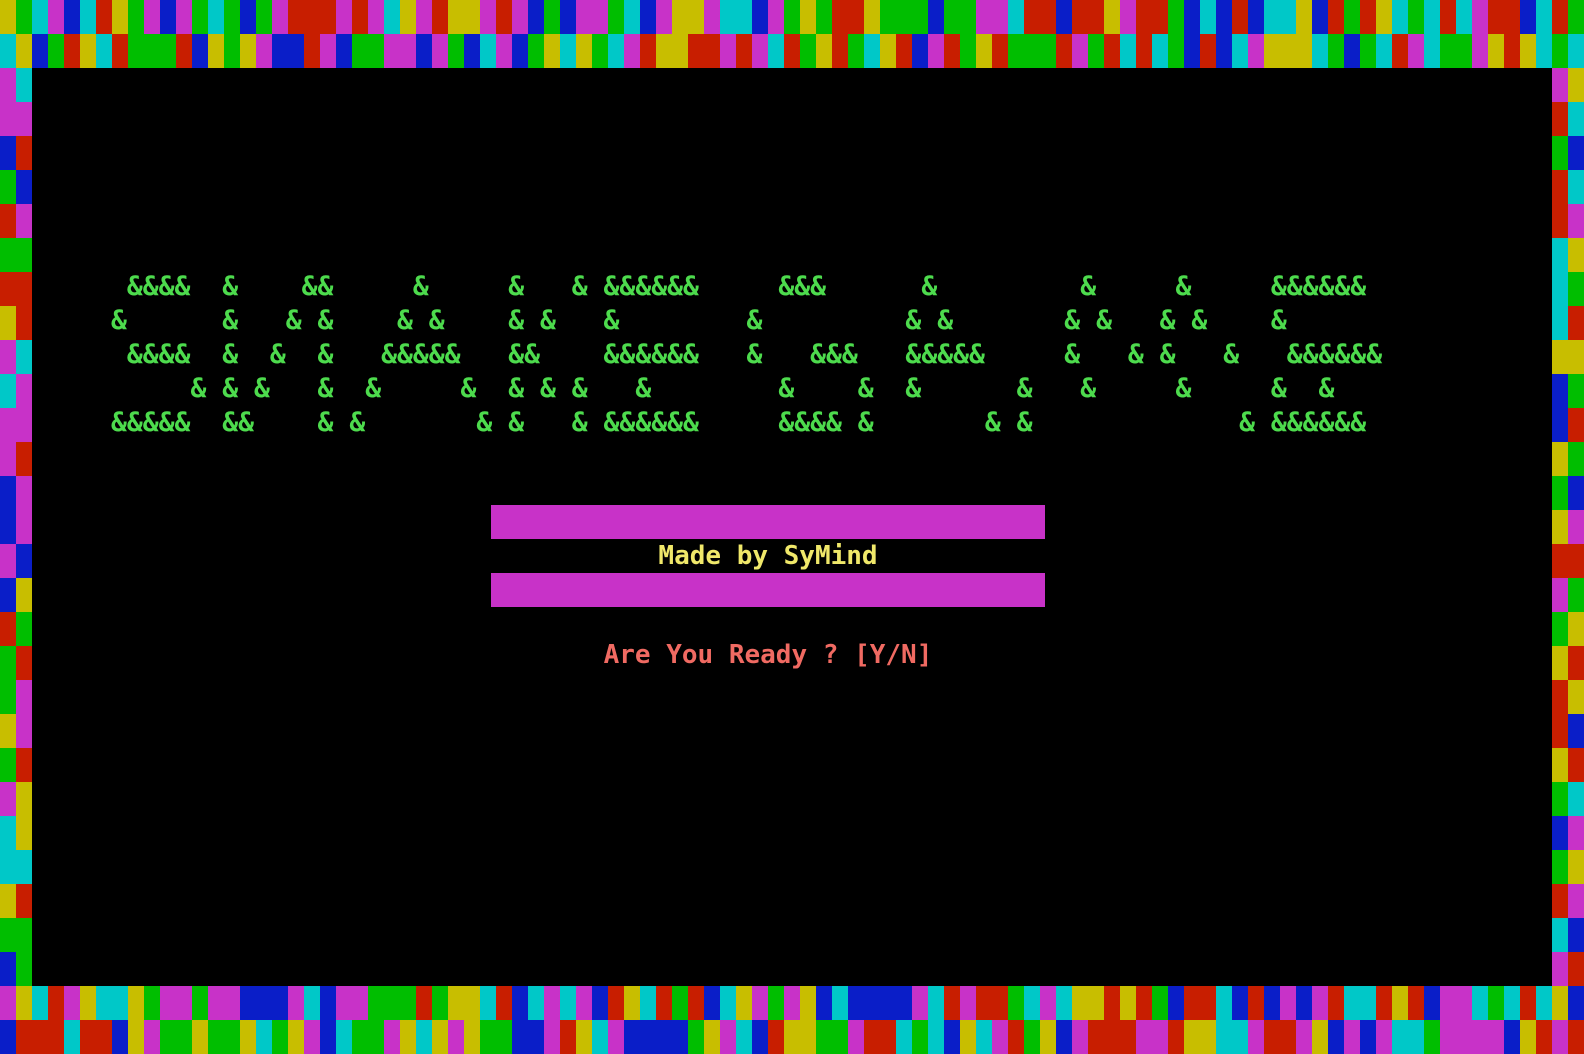 This screenshot has width=1584, height=1054. What do you see at coordinates (699, 320) in the screenshot?
I see `title-art-line: & & & & & & & & & & & & & & & & &` at bounding box center [699, 320].